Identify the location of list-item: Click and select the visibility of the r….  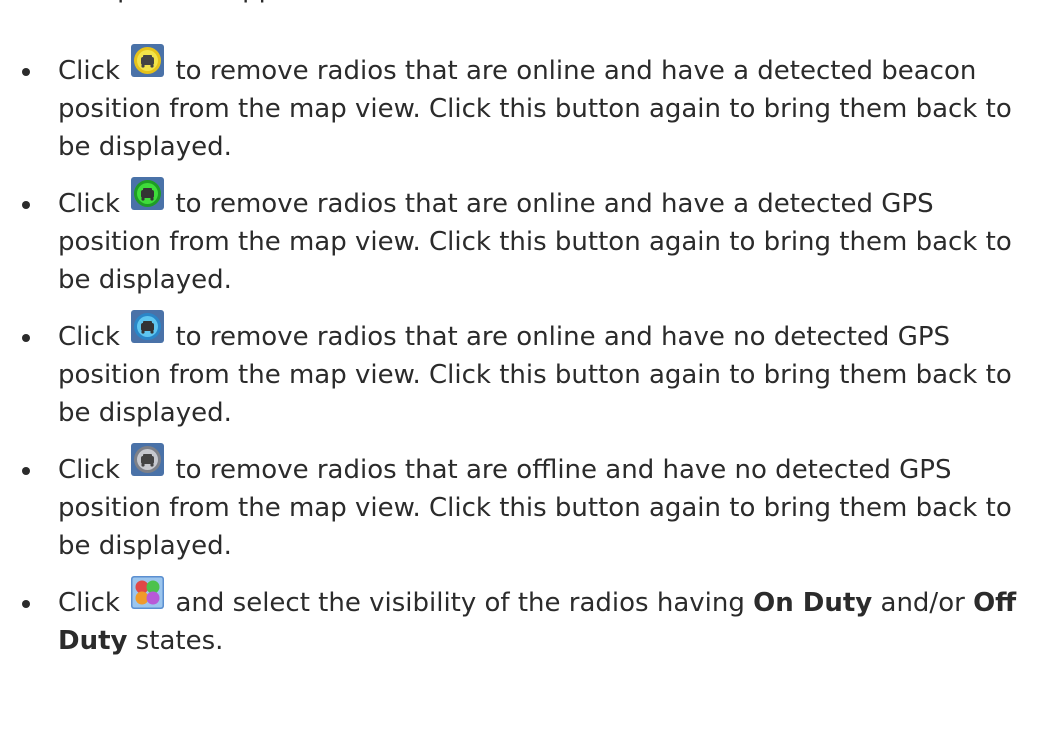
(528, 618).